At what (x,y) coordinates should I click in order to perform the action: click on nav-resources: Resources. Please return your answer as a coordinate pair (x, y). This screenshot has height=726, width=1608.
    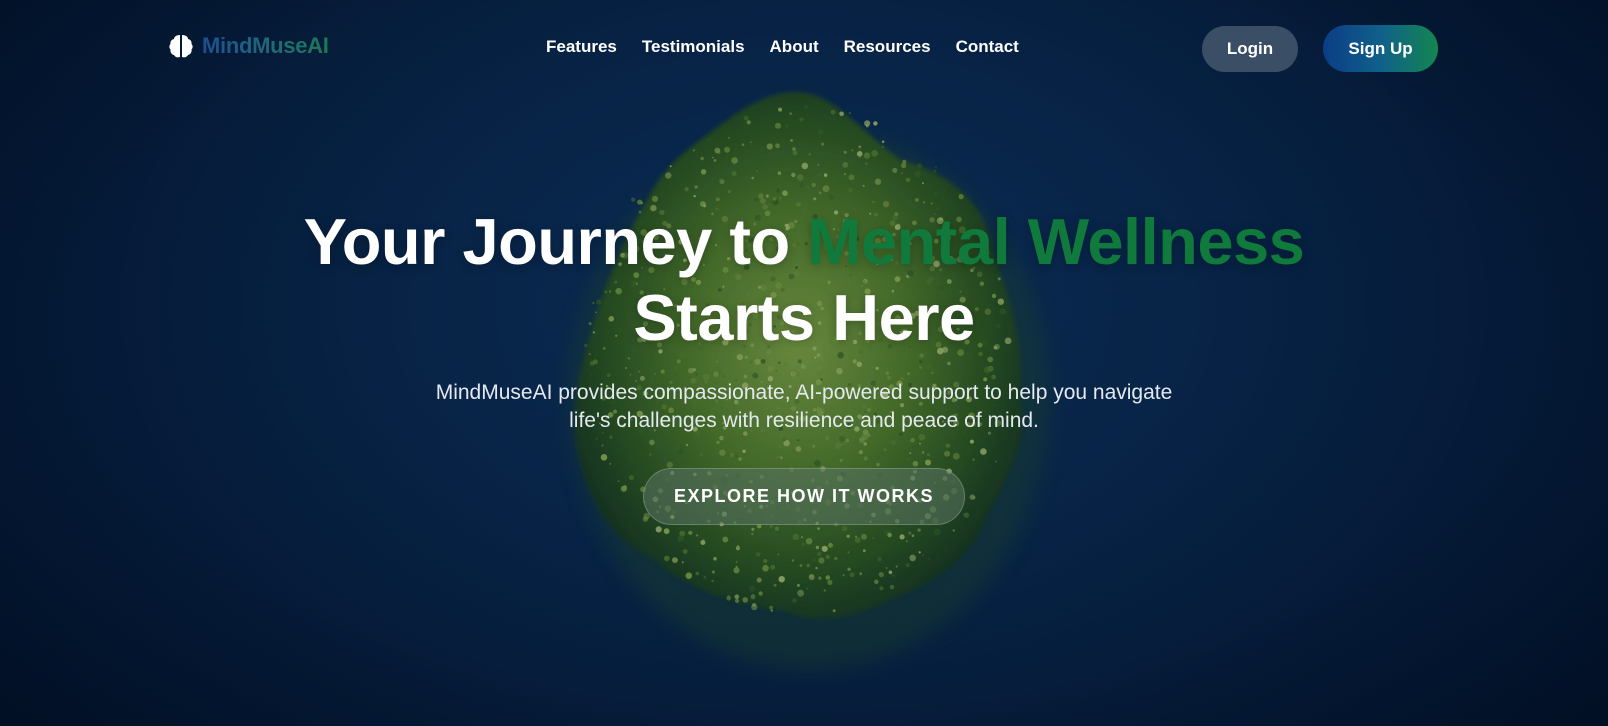
    Looking at the image, I should click on (887, 47).